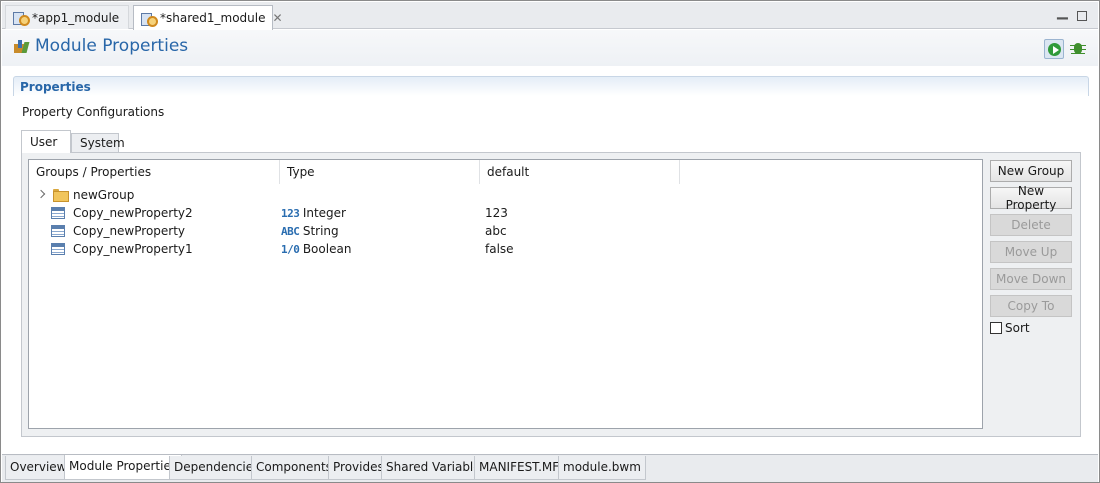  I want to click on editor-tab-label: *app1_module, so click(76, 17).